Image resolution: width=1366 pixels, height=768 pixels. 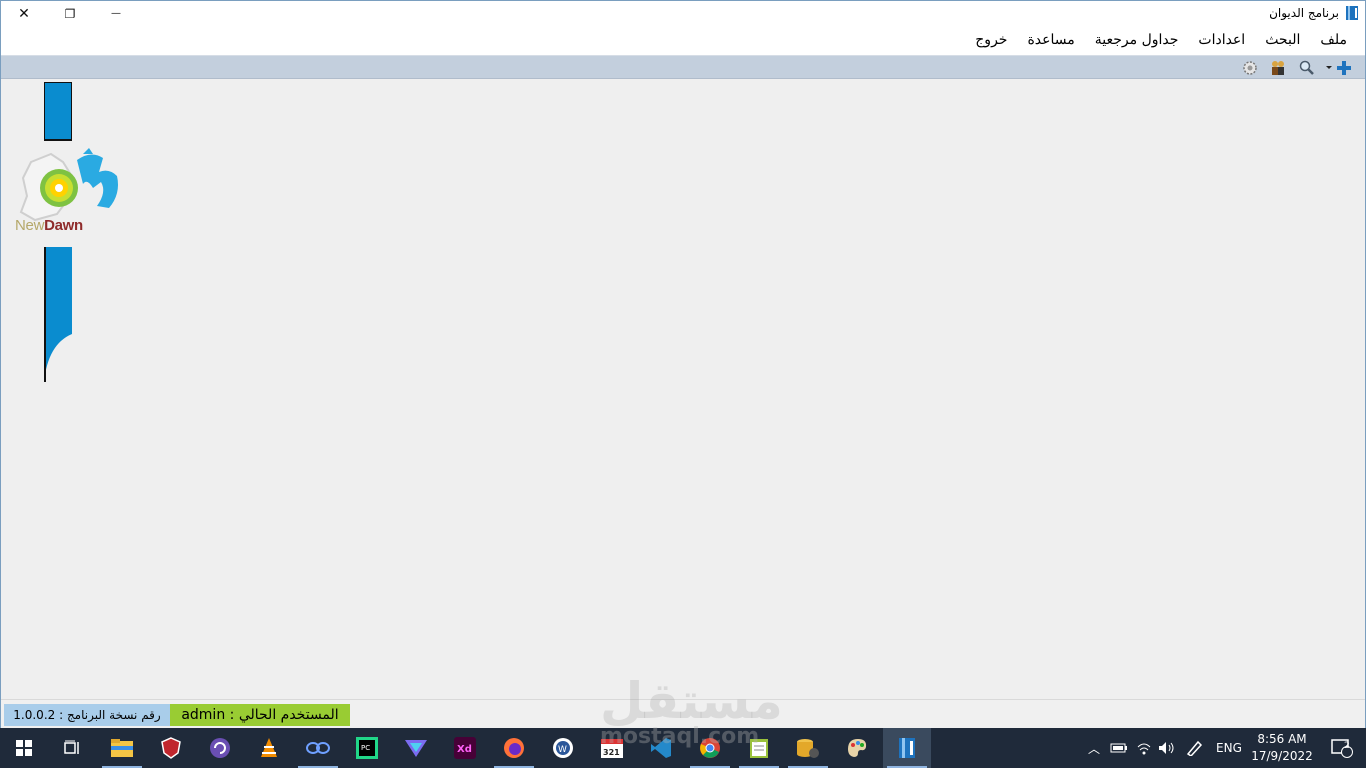 What do you see at coordinates (49, 225) in the screenshot?
I see `logo-text: NewDawn` at bounding box center [49, 225].